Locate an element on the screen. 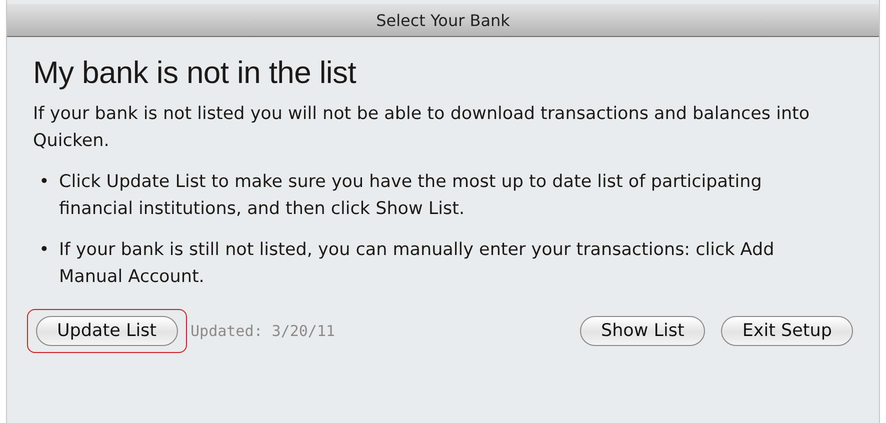 Image resolution: width=886 pixels, height=423 pixels. intro-text: If your bank is not listed you will not be able to download transactions and balances into Quicken. is located at coordinates (422, 128).